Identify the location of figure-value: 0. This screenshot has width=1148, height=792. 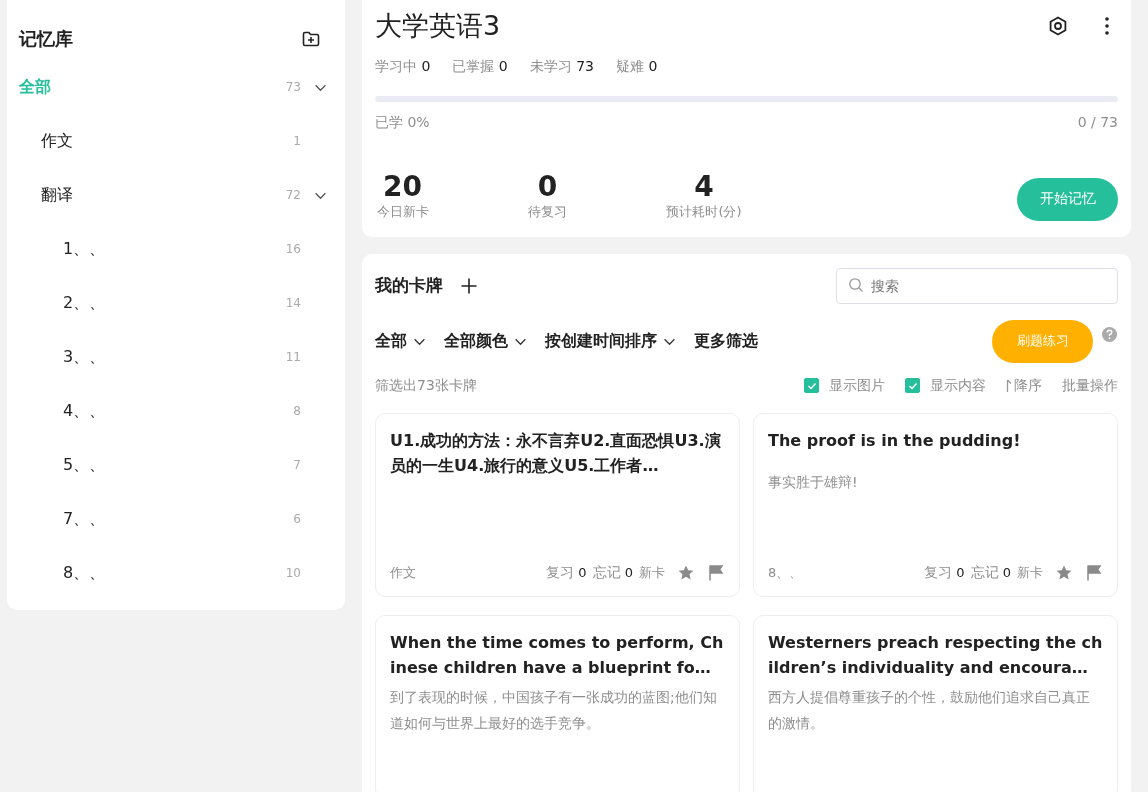
(547, 187).